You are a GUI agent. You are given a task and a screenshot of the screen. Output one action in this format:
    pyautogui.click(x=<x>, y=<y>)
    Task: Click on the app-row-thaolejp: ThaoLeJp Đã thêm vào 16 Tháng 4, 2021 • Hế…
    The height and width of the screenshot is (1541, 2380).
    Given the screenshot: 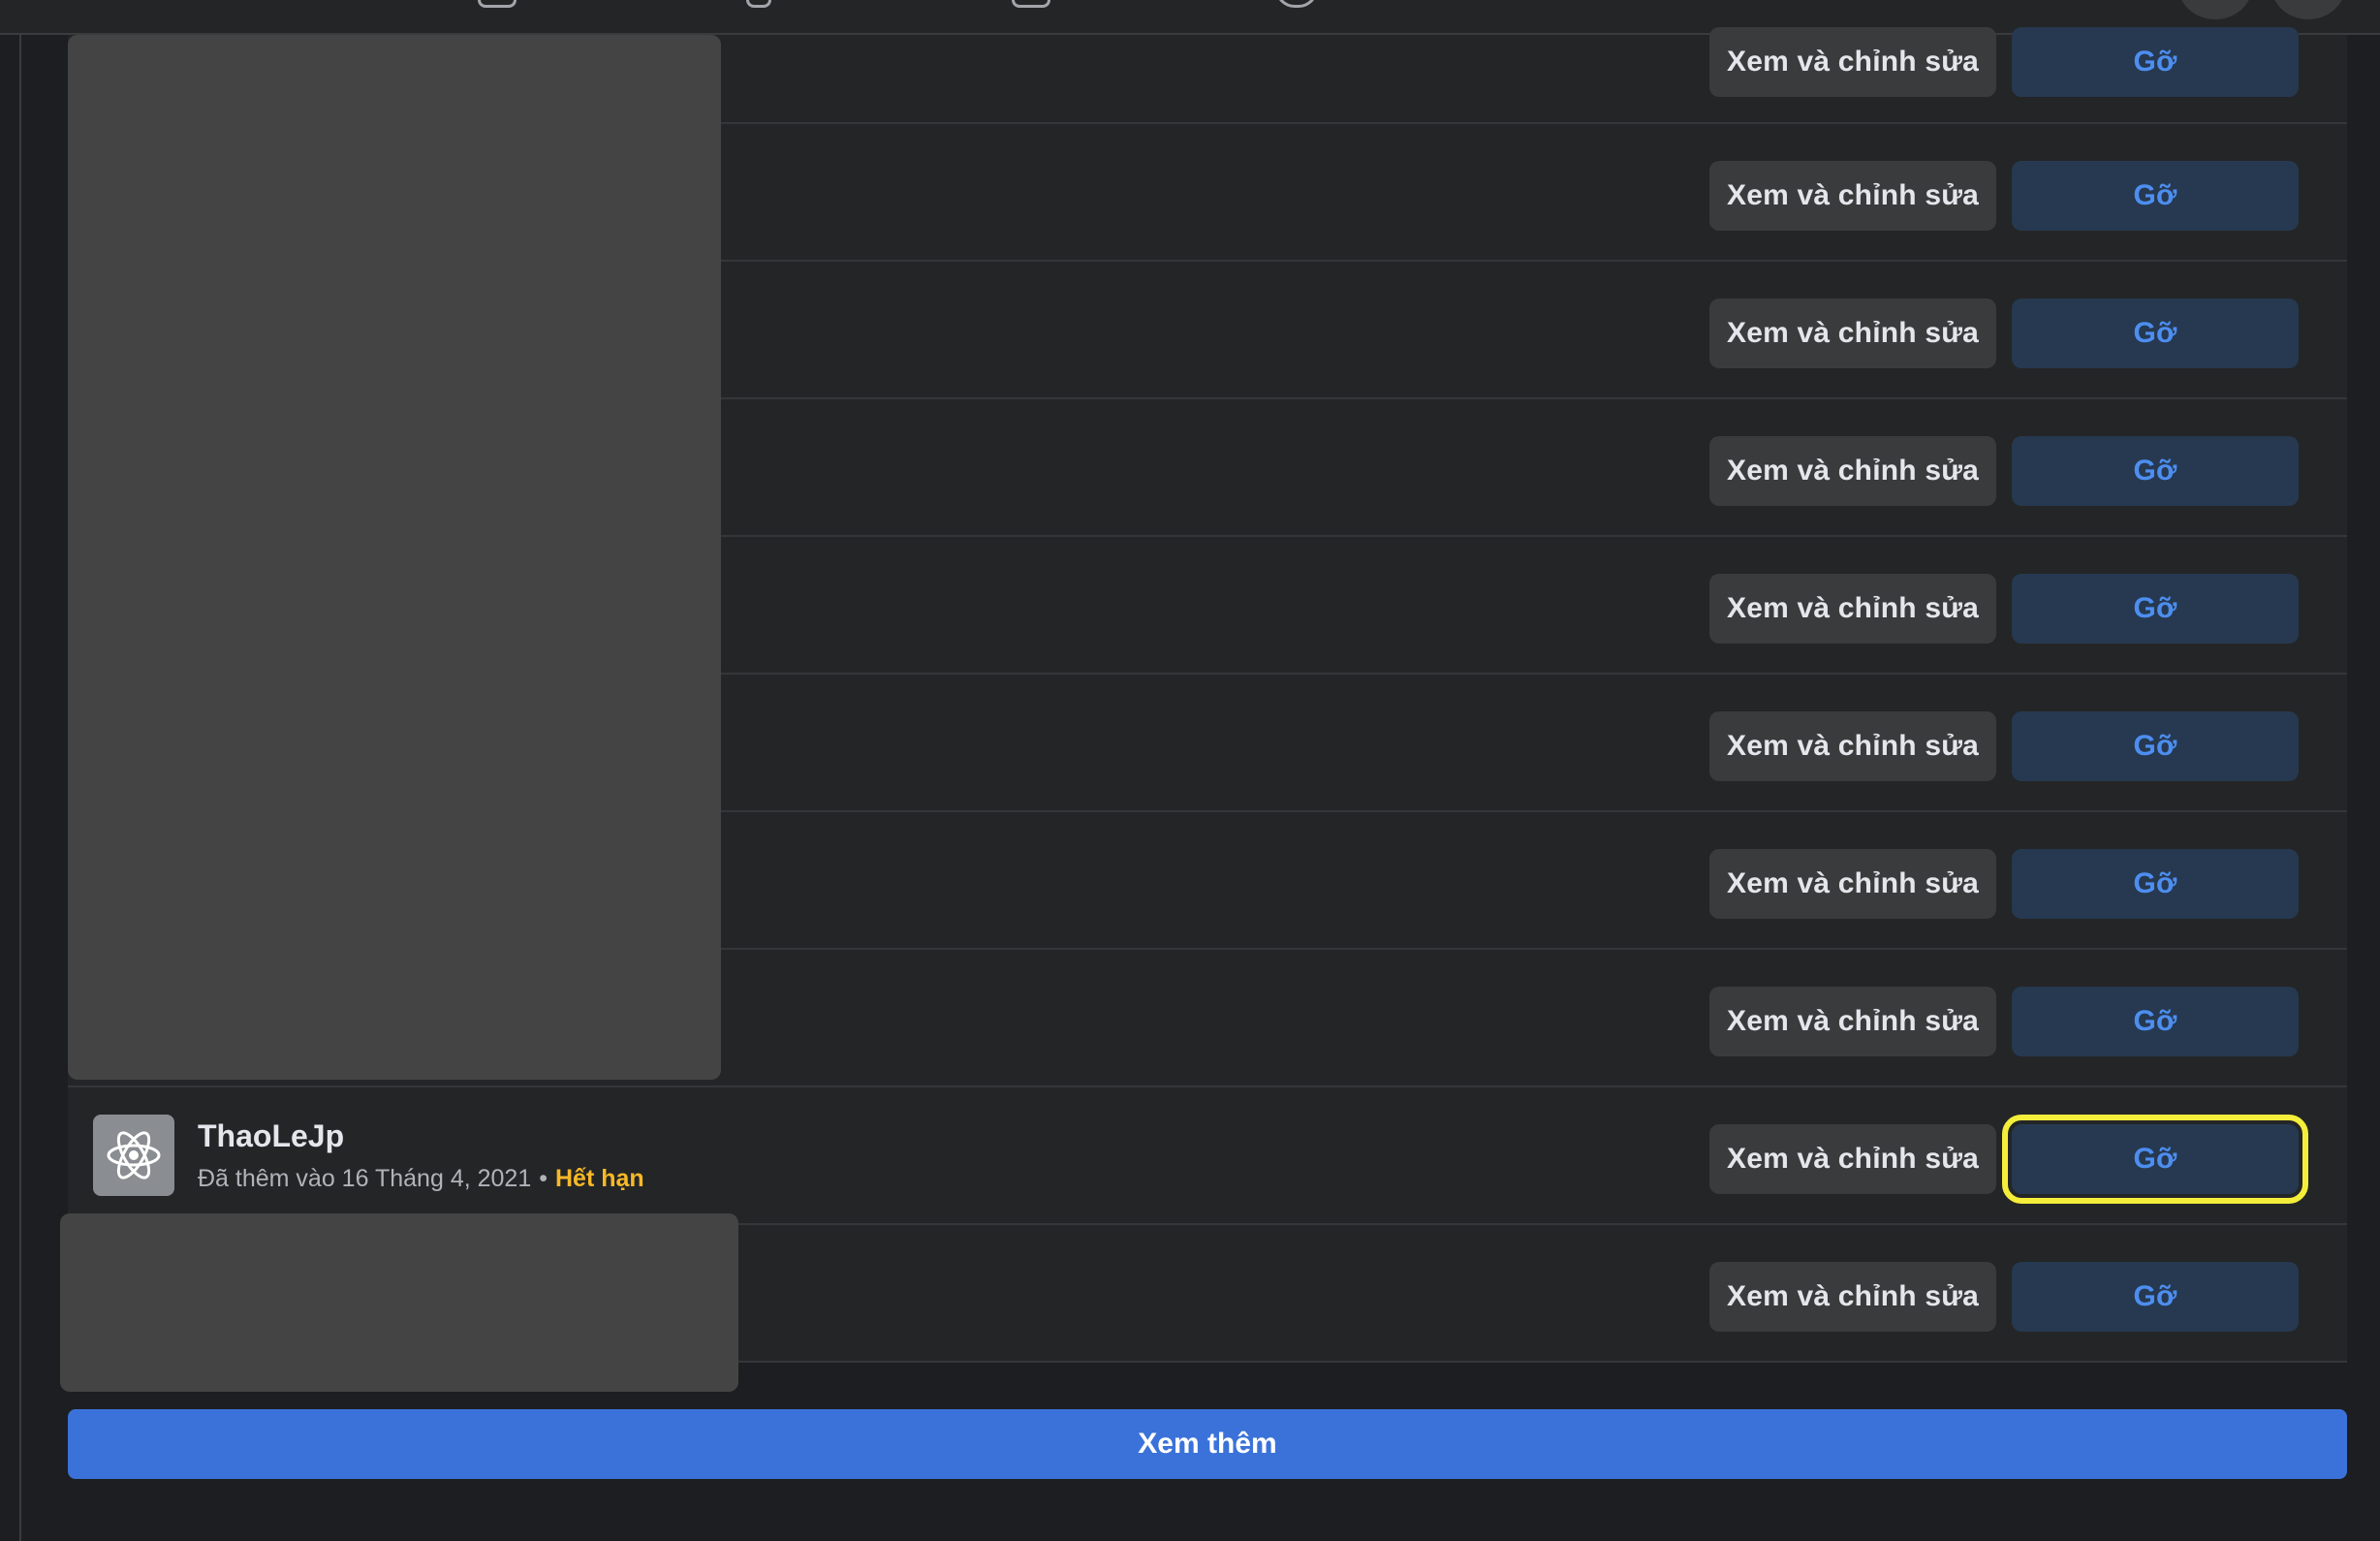 What is the action you would take?
    pyautogui.click(x=1208, y=1156)
    